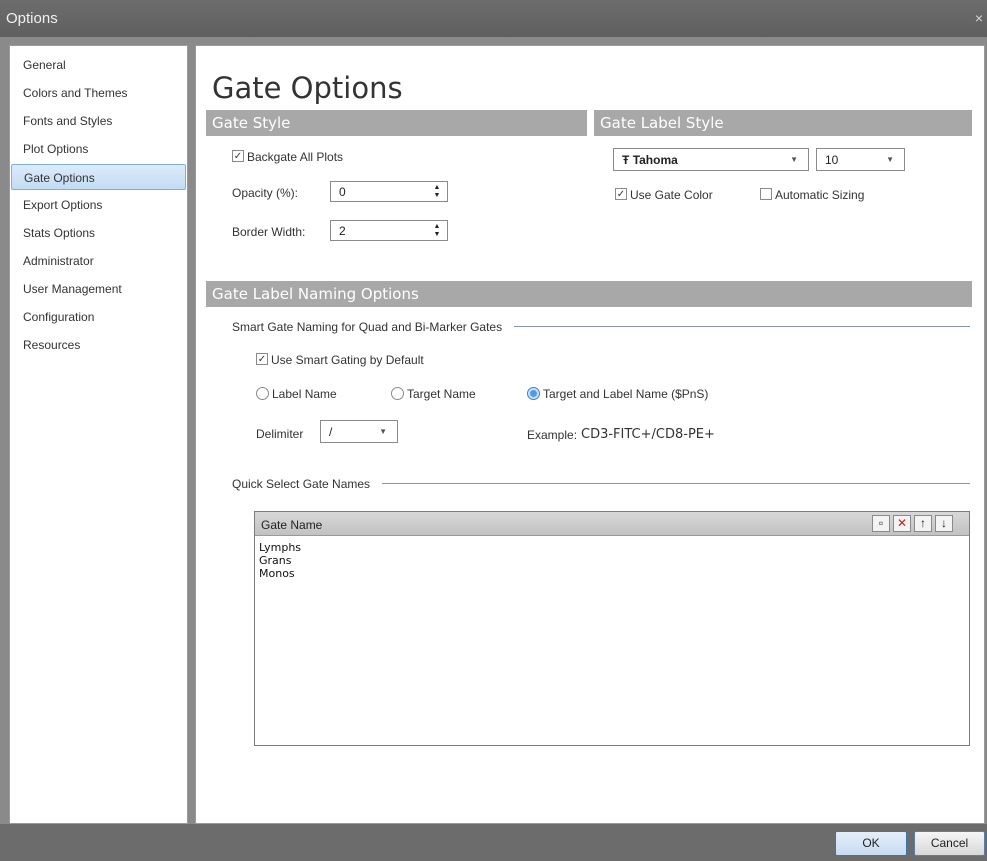 Image resolution: width=987 pixels, height=861 pixels. I want to click on smart-gating-default-label: Use Smart Gating by Default, so click(347, 360).